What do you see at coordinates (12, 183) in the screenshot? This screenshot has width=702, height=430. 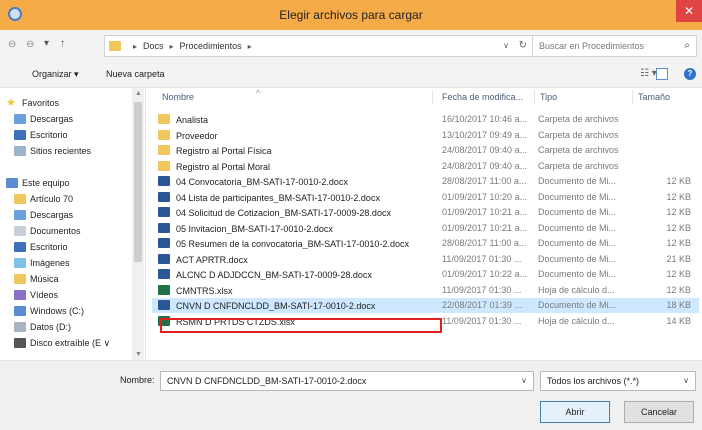 I see `computer-icon` at bounding box center [12, 183].